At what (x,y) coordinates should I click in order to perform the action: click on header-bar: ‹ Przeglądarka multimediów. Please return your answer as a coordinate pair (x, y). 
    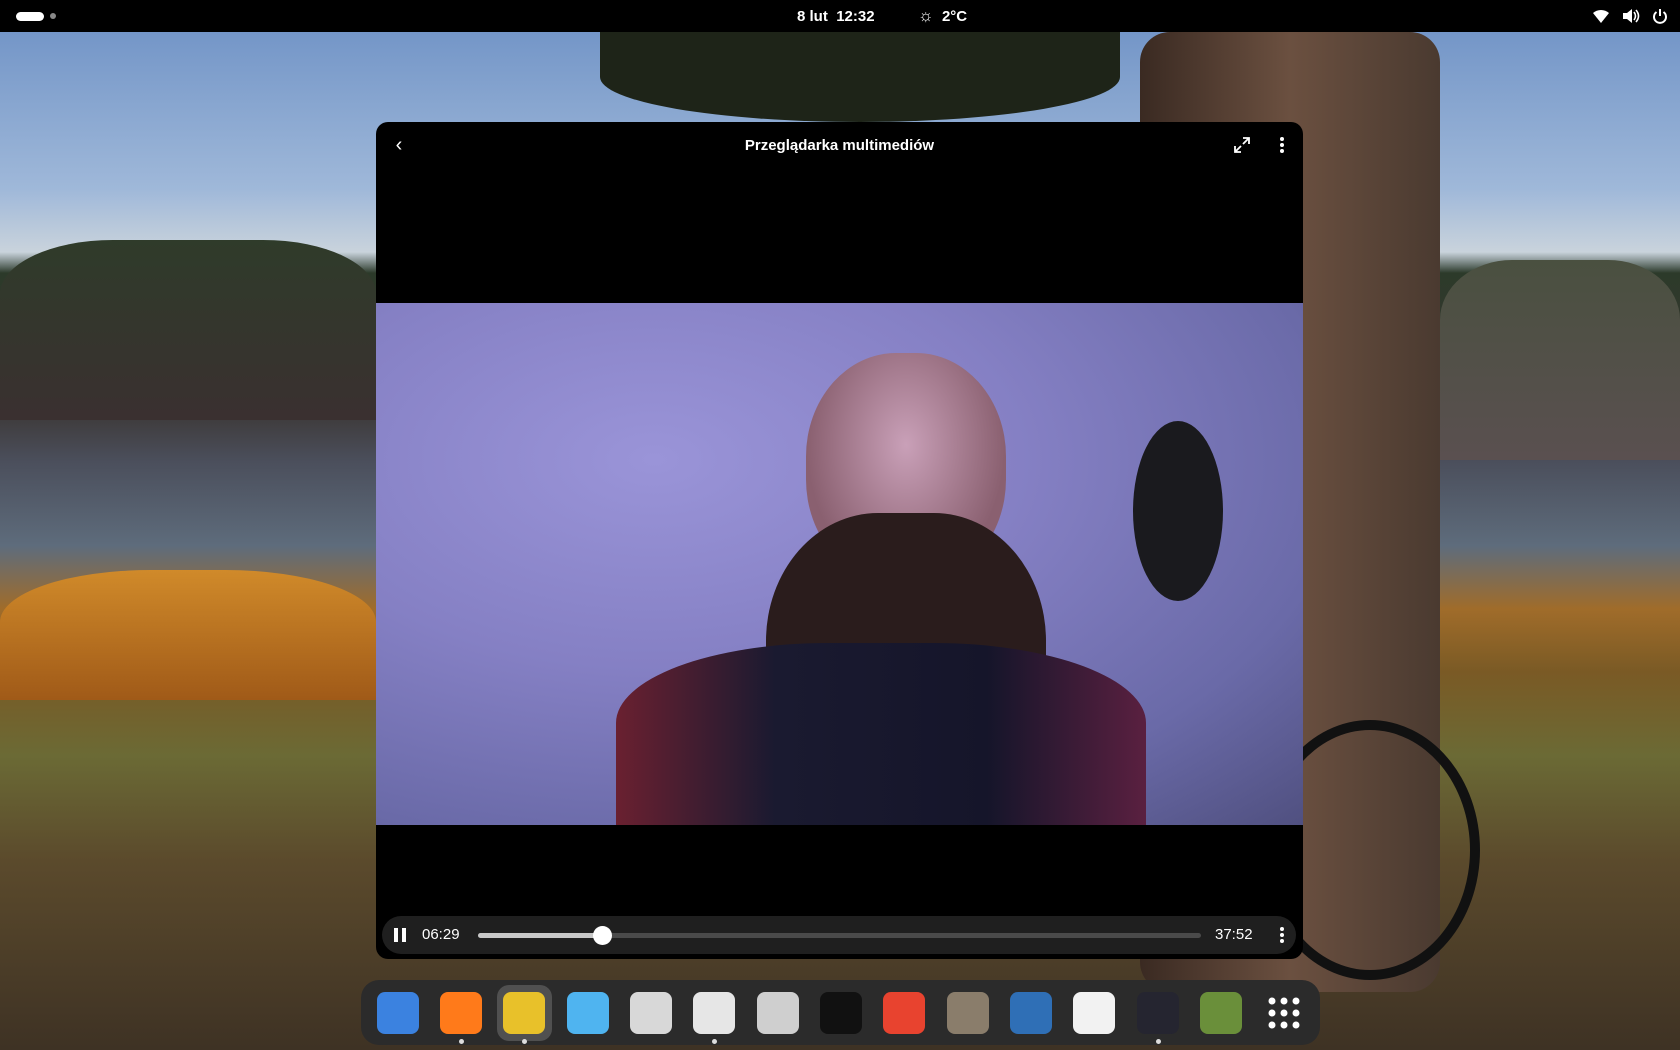
    Looking at the image, I should click on (839, 145).